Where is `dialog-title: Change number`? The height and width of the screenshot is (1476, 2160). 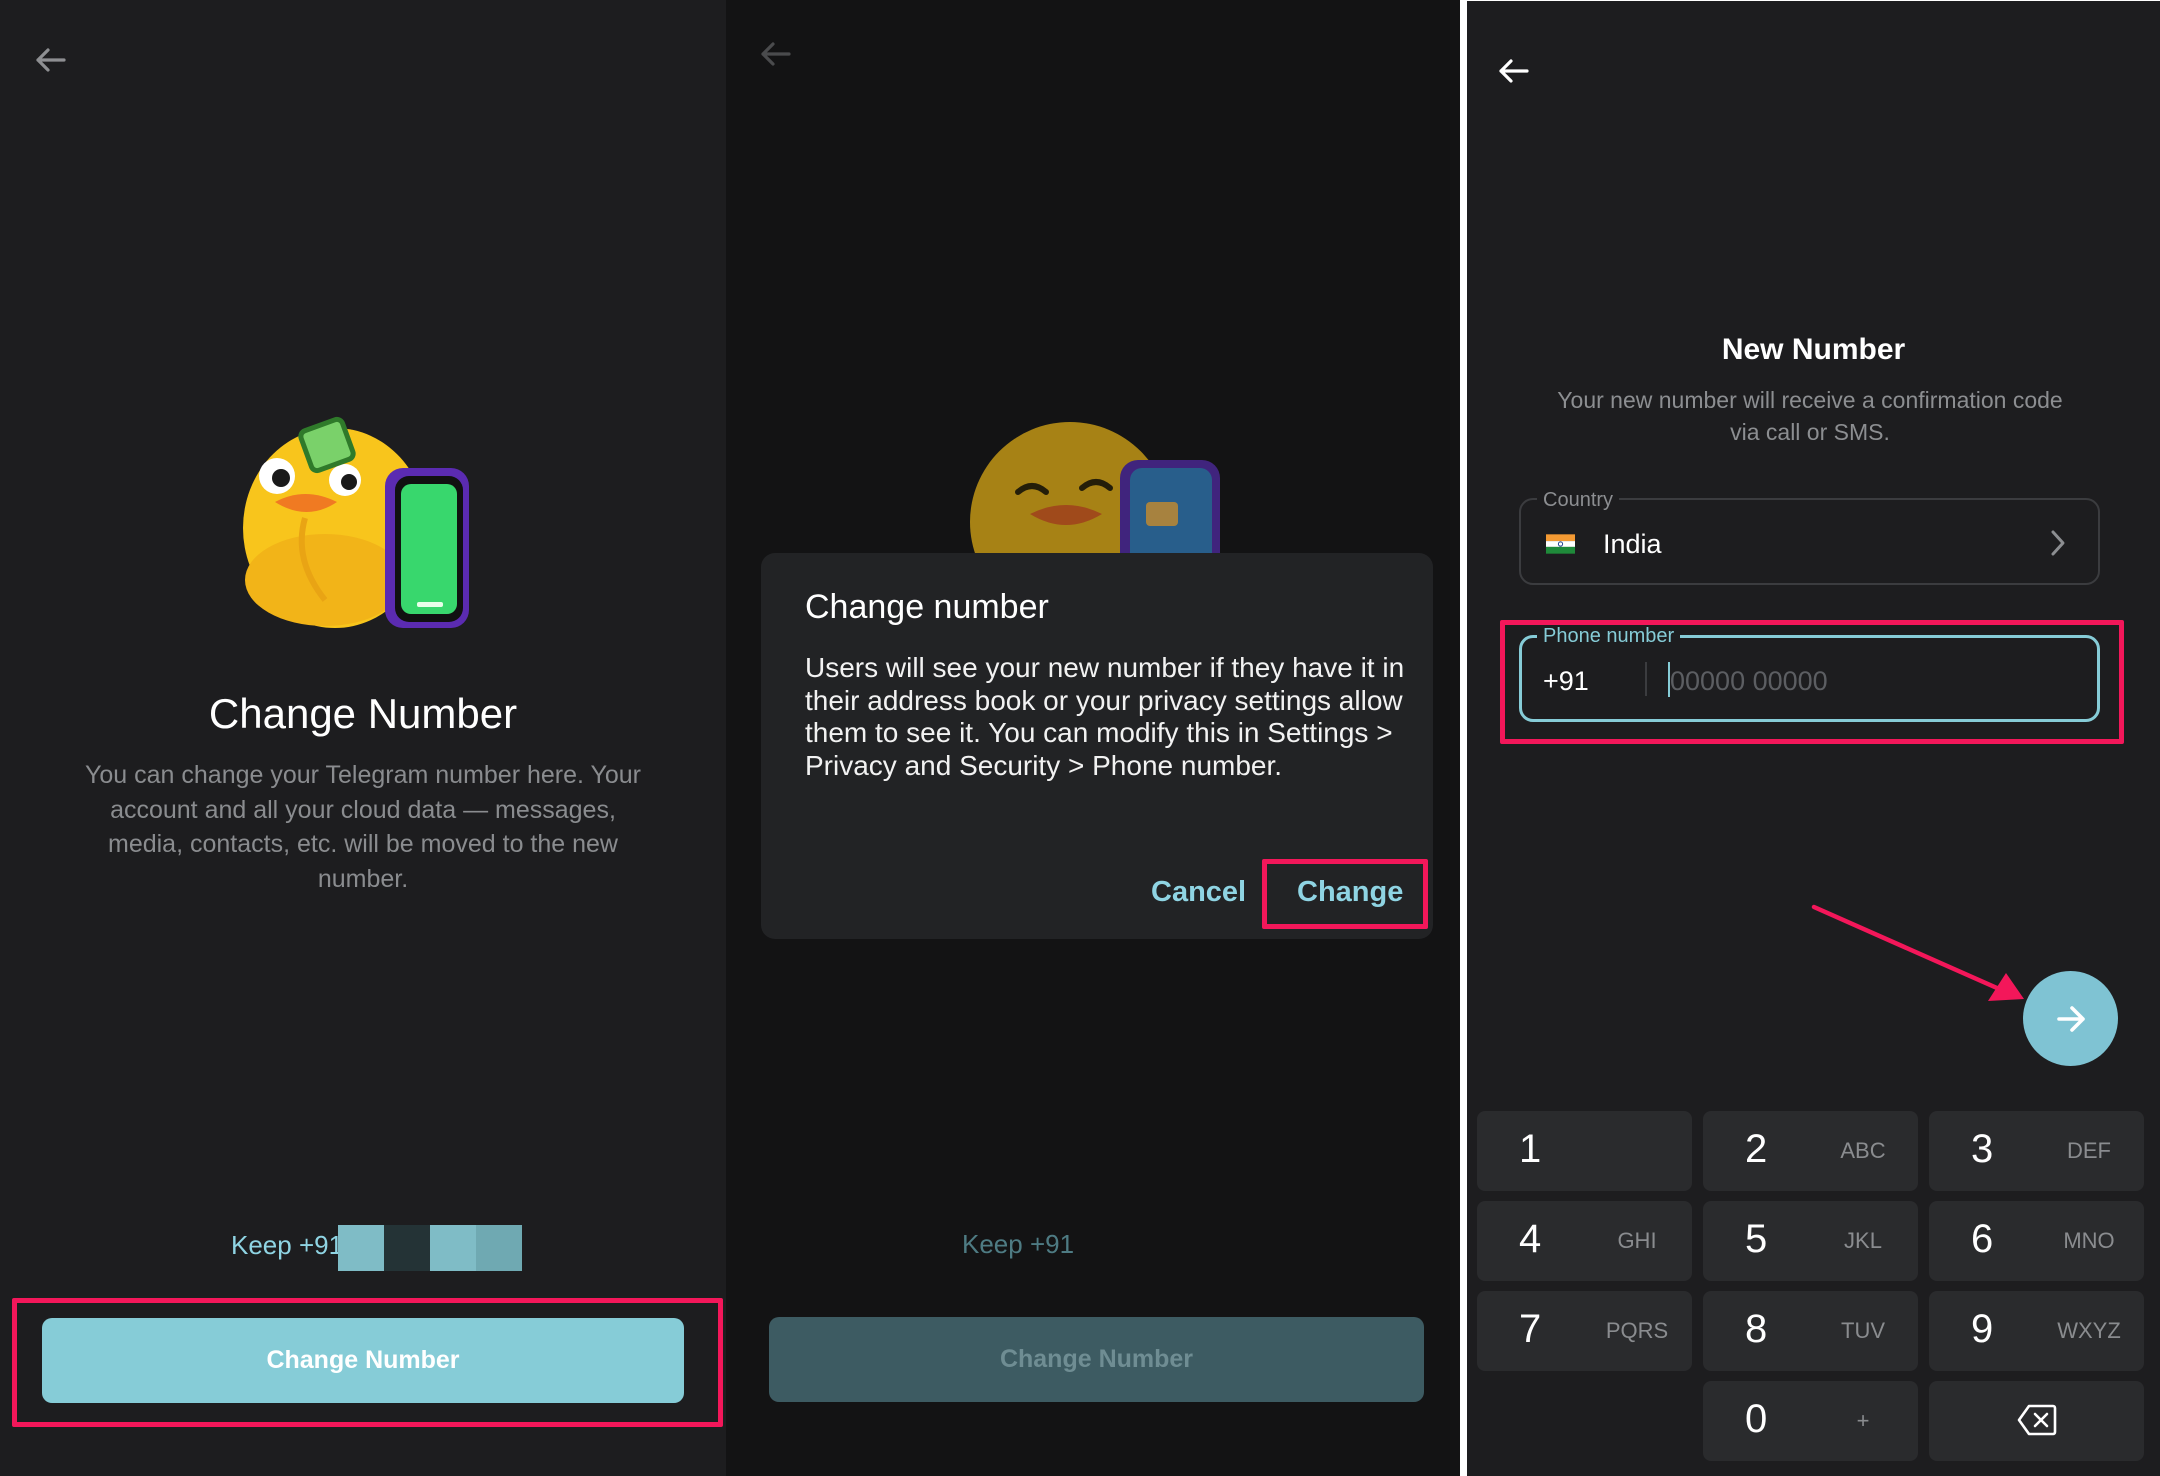
dialog-title: Change number is located at coordinates (927, 607).